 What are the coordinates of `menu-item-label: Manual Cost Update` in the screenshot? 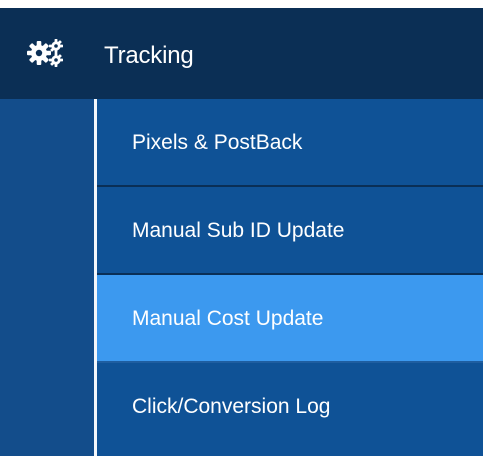 It's located at (228, 318).